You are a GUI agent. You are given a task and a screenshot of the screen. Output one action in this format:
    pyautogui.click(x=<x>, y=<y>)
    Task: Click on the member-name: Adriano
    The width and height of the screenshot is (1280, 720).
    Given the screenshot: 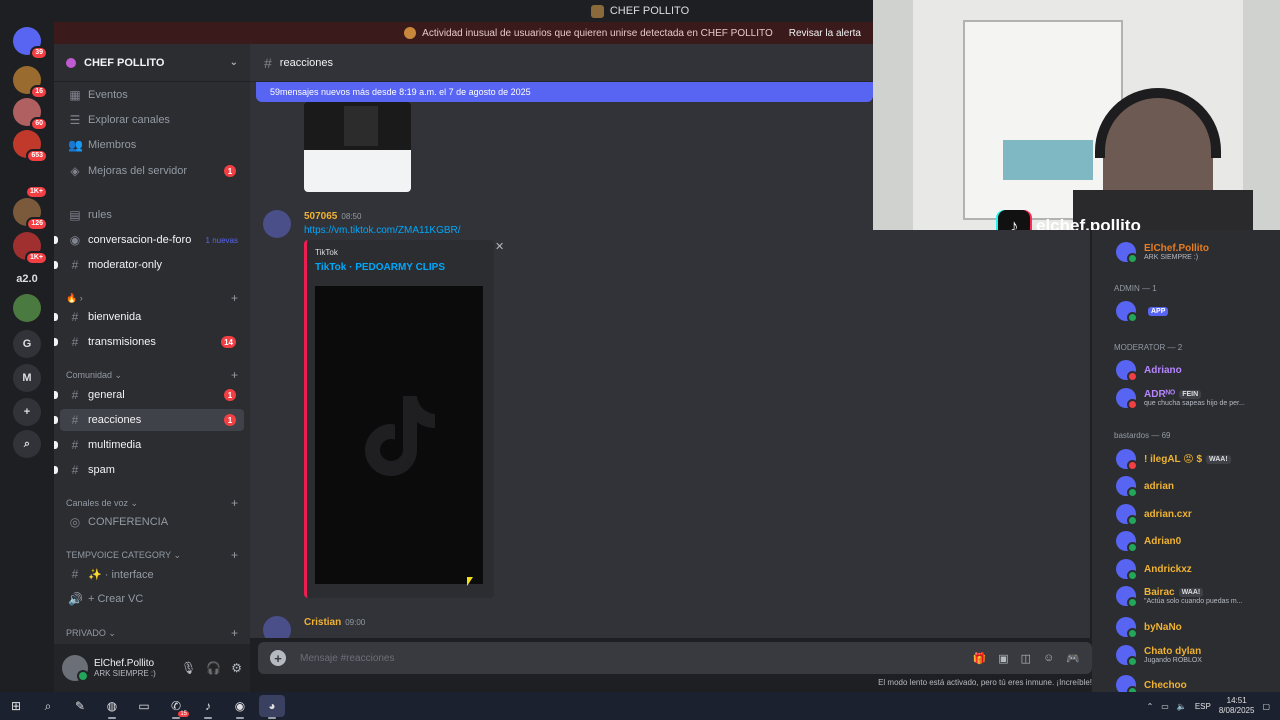 What is the action you would take?
    pyautogui.click(x=1163, y=370)
    